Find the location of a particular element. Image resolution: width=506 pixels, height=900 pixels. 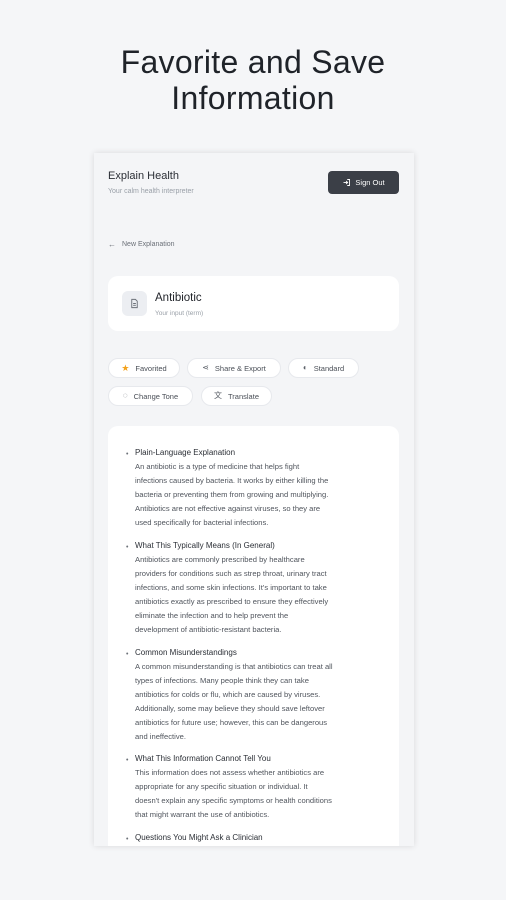

change-tone-label: Change Tone is located at coordinates (156, 396).